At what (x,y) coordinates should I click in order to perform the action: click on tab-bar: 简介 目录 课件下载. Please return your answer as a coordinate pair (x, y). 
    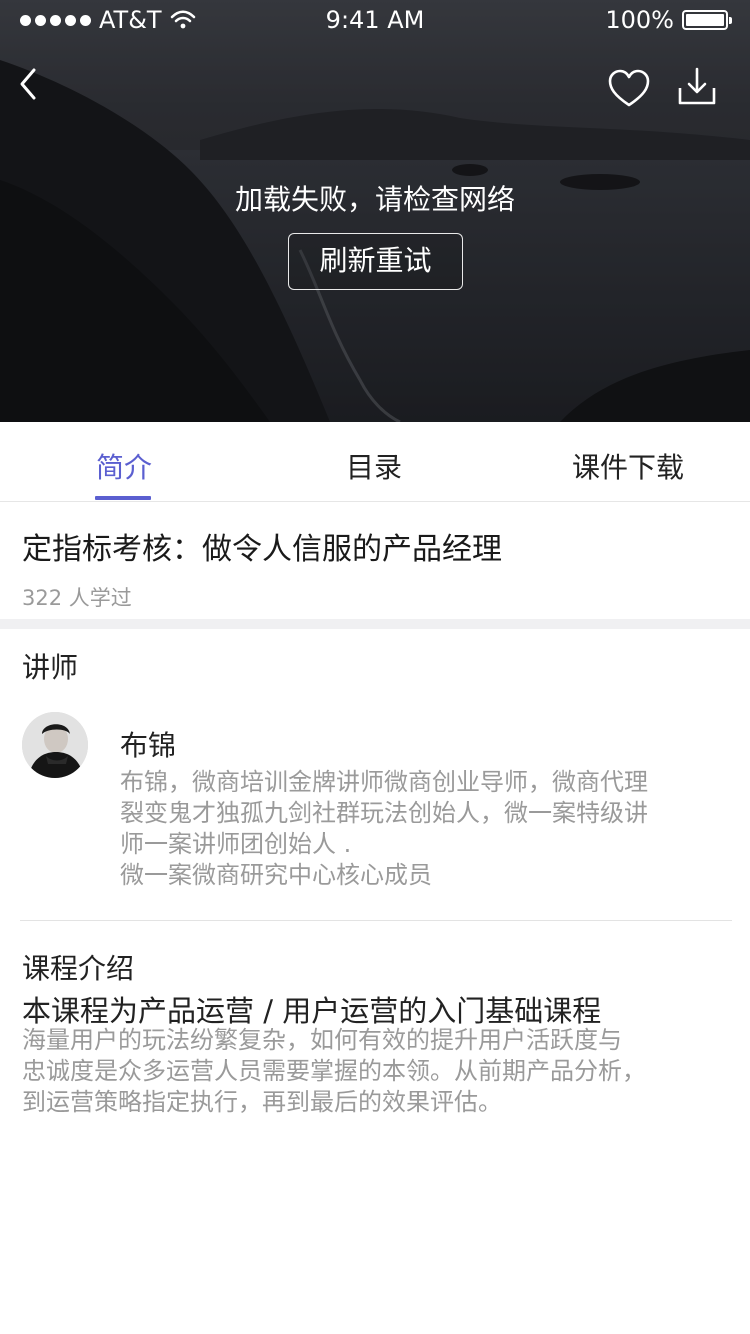
    Looking at the image, I should click on (375, 462).